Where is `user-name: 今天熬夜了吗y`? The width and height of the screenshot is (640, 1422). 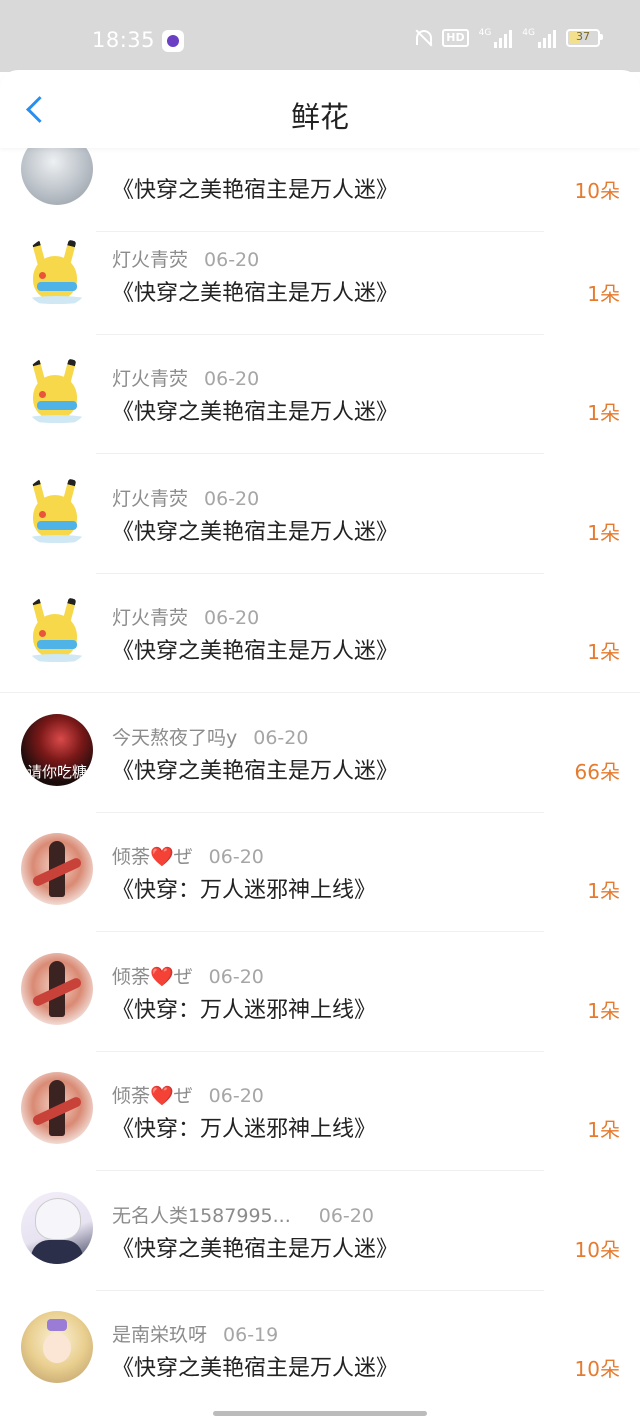
user-name: 今天熬夜了吗y is located at coordinates (174, 738).